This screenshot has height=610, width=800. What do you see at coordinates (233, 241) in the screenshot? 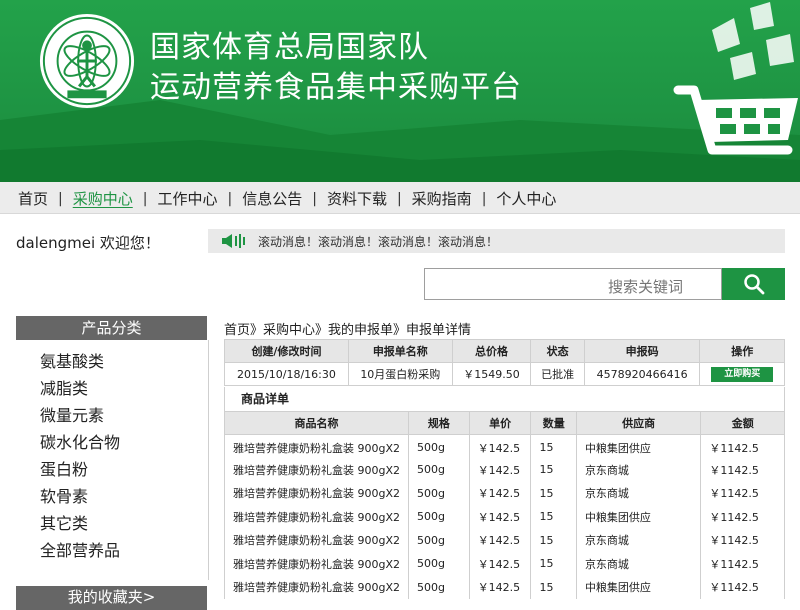
I see `speaker-icon` at bounding box center [233, 241].